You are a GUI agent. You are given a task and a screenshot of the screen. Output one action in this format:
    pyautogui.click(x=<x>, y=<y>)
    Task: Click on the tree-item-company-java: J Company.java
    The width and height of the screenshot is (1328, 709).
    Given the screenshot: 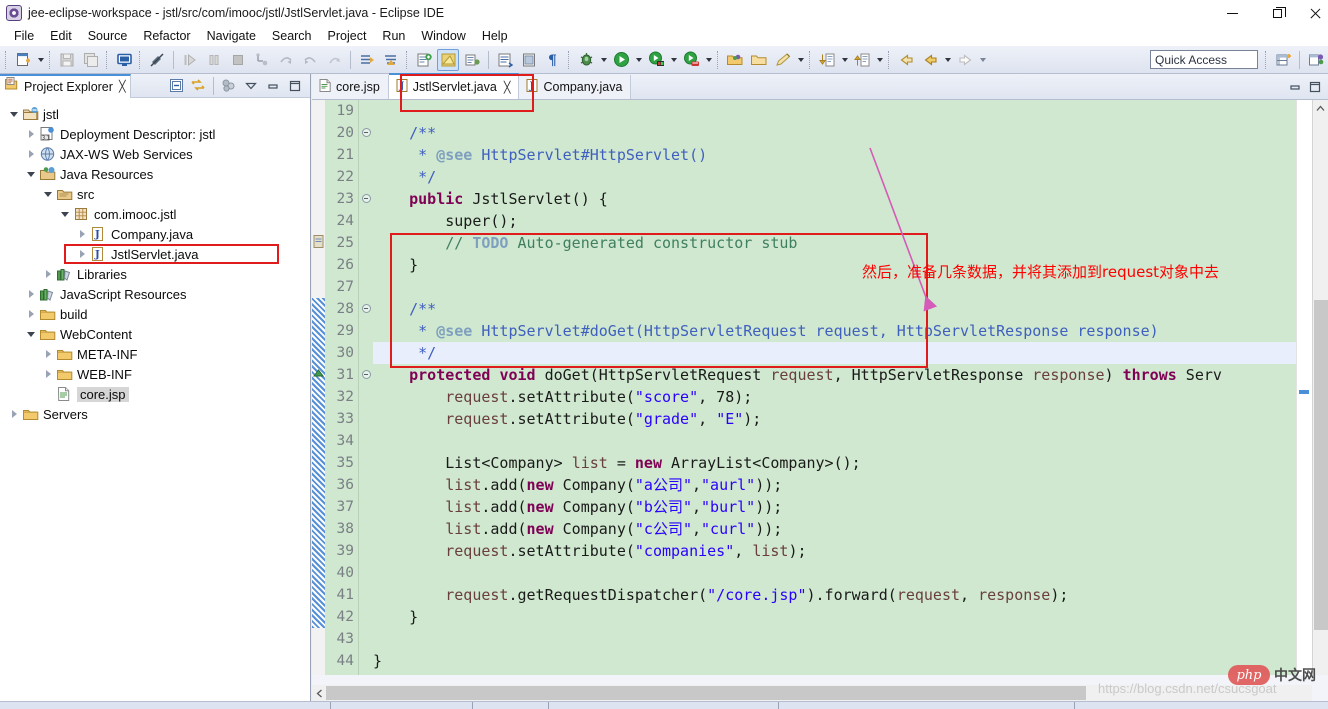 What is the action you would take?
    pyautogui.click(x=155, y=234)
    